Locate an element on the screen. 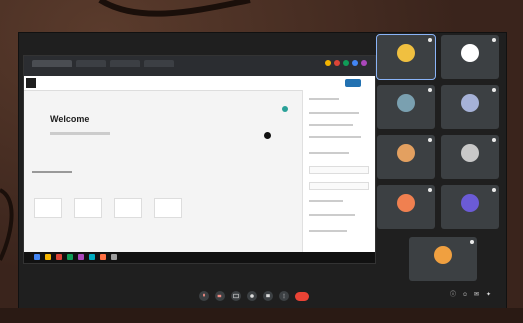 Image resolution: width=523 pixels, height=323 pixels. camera-button is located at coordinates (220, 296).